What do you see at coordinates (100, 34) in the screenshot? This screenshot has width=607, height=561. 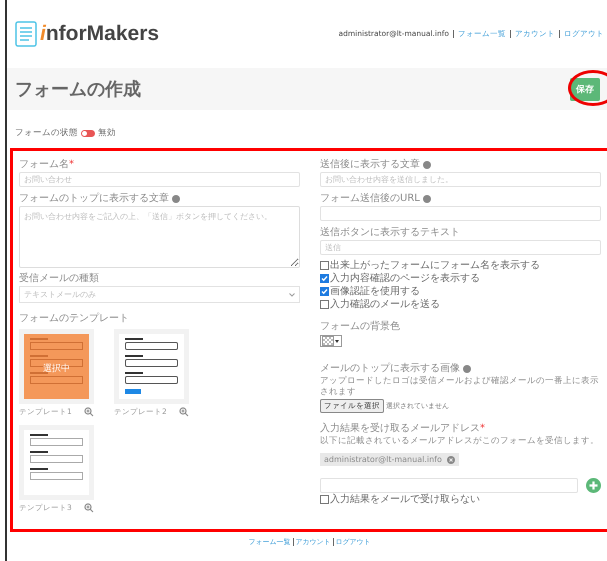 I see `logo-text: inforMakers` at bounding box center [100, 34].